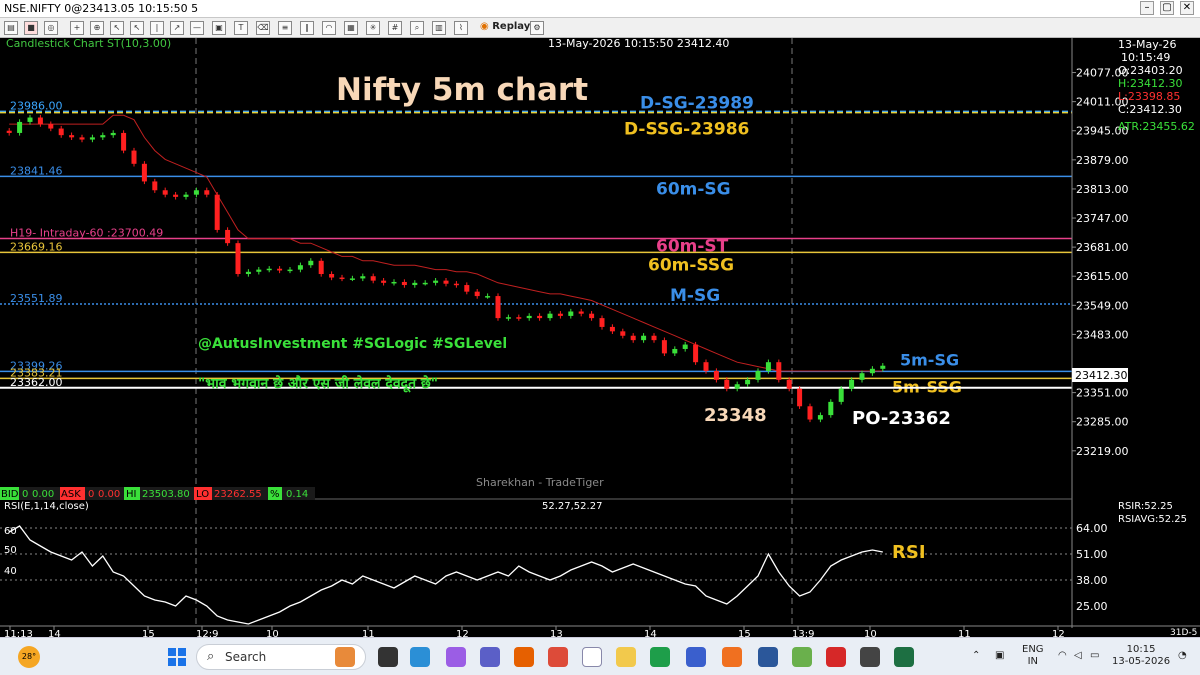  I want to click on crosshair-icon: +, so click(77, 28).